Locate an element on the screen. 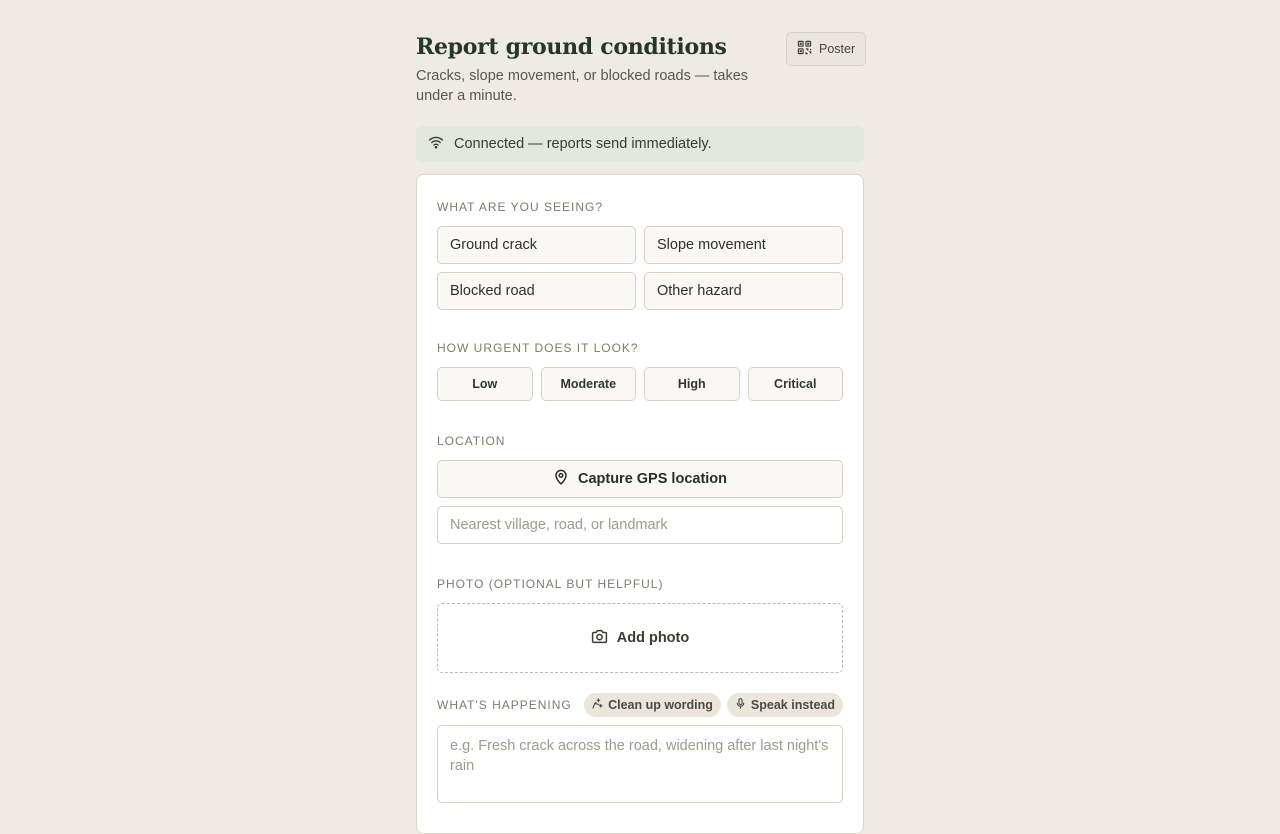 This screenshot has height=834, width=1280. page-title: Report ground conditions is located at coordinates (571, 47).